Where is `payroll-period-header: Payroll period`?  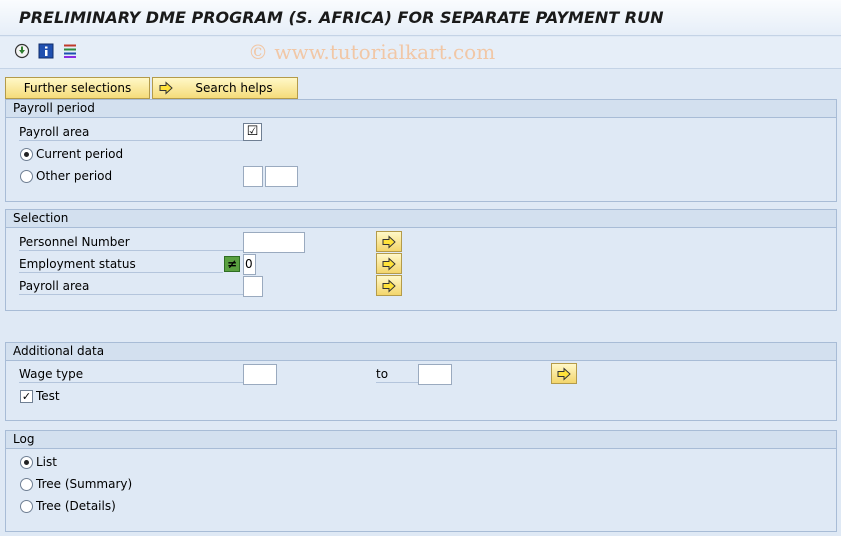
payroll-period-header: Payroll period is located at coordinates (421, 109).